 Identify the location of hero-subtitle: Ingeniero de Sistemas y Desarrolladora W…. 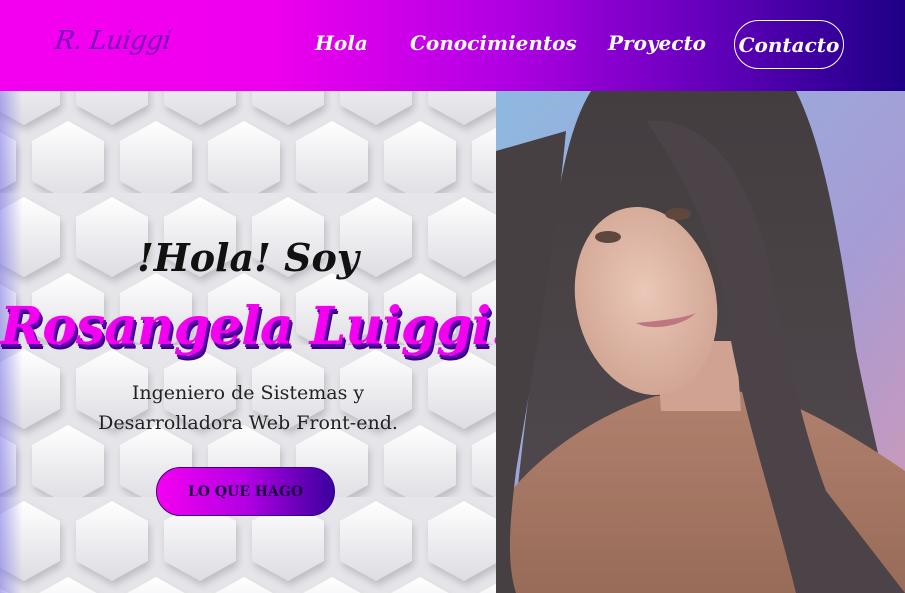
(248, 408).